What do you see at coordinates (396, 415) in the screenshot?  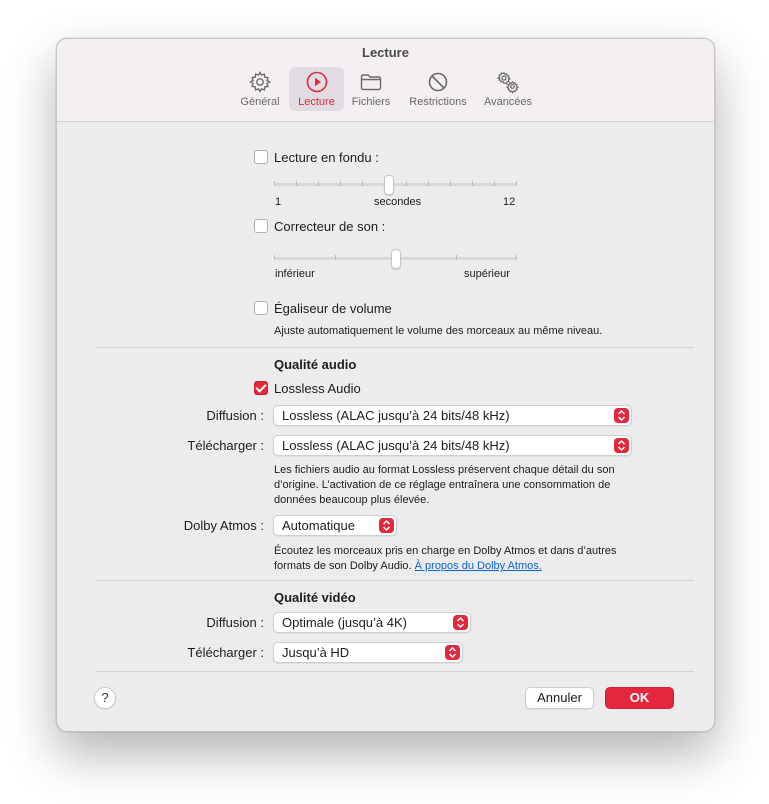 I see `audio-streaming-value: Lossless (ALAC jusqu’à 24 bits/48 kHz)` at bounding box center [396, 415].